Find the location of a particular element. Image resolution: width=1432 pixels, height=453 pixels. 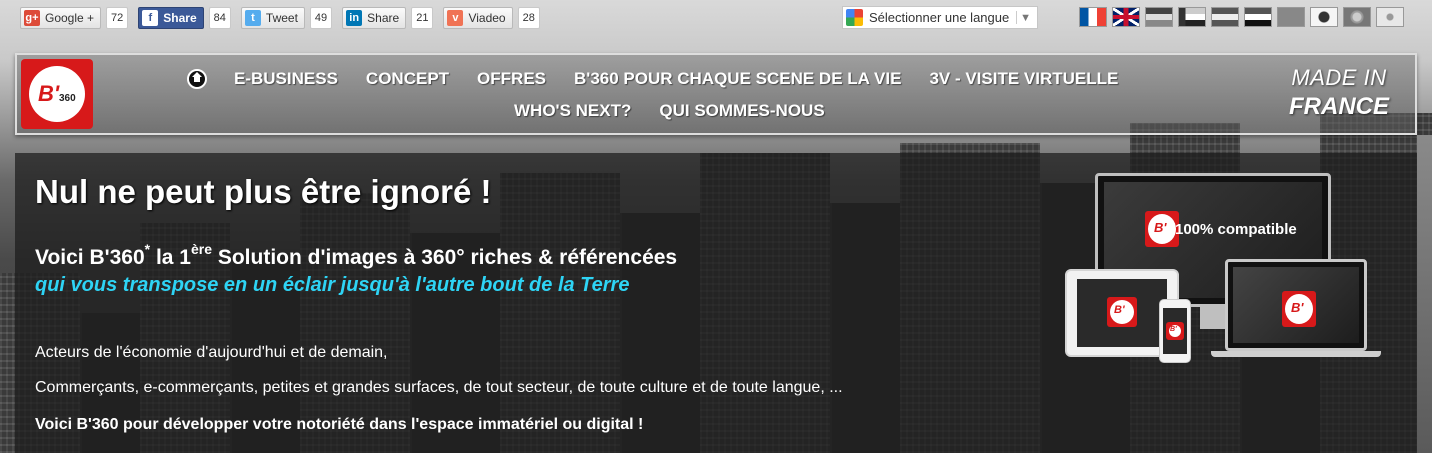

nav-b360-scenes: B'360 POUR CHAQUE SCENE DE LA VIE is located at coordinates (737, 79).